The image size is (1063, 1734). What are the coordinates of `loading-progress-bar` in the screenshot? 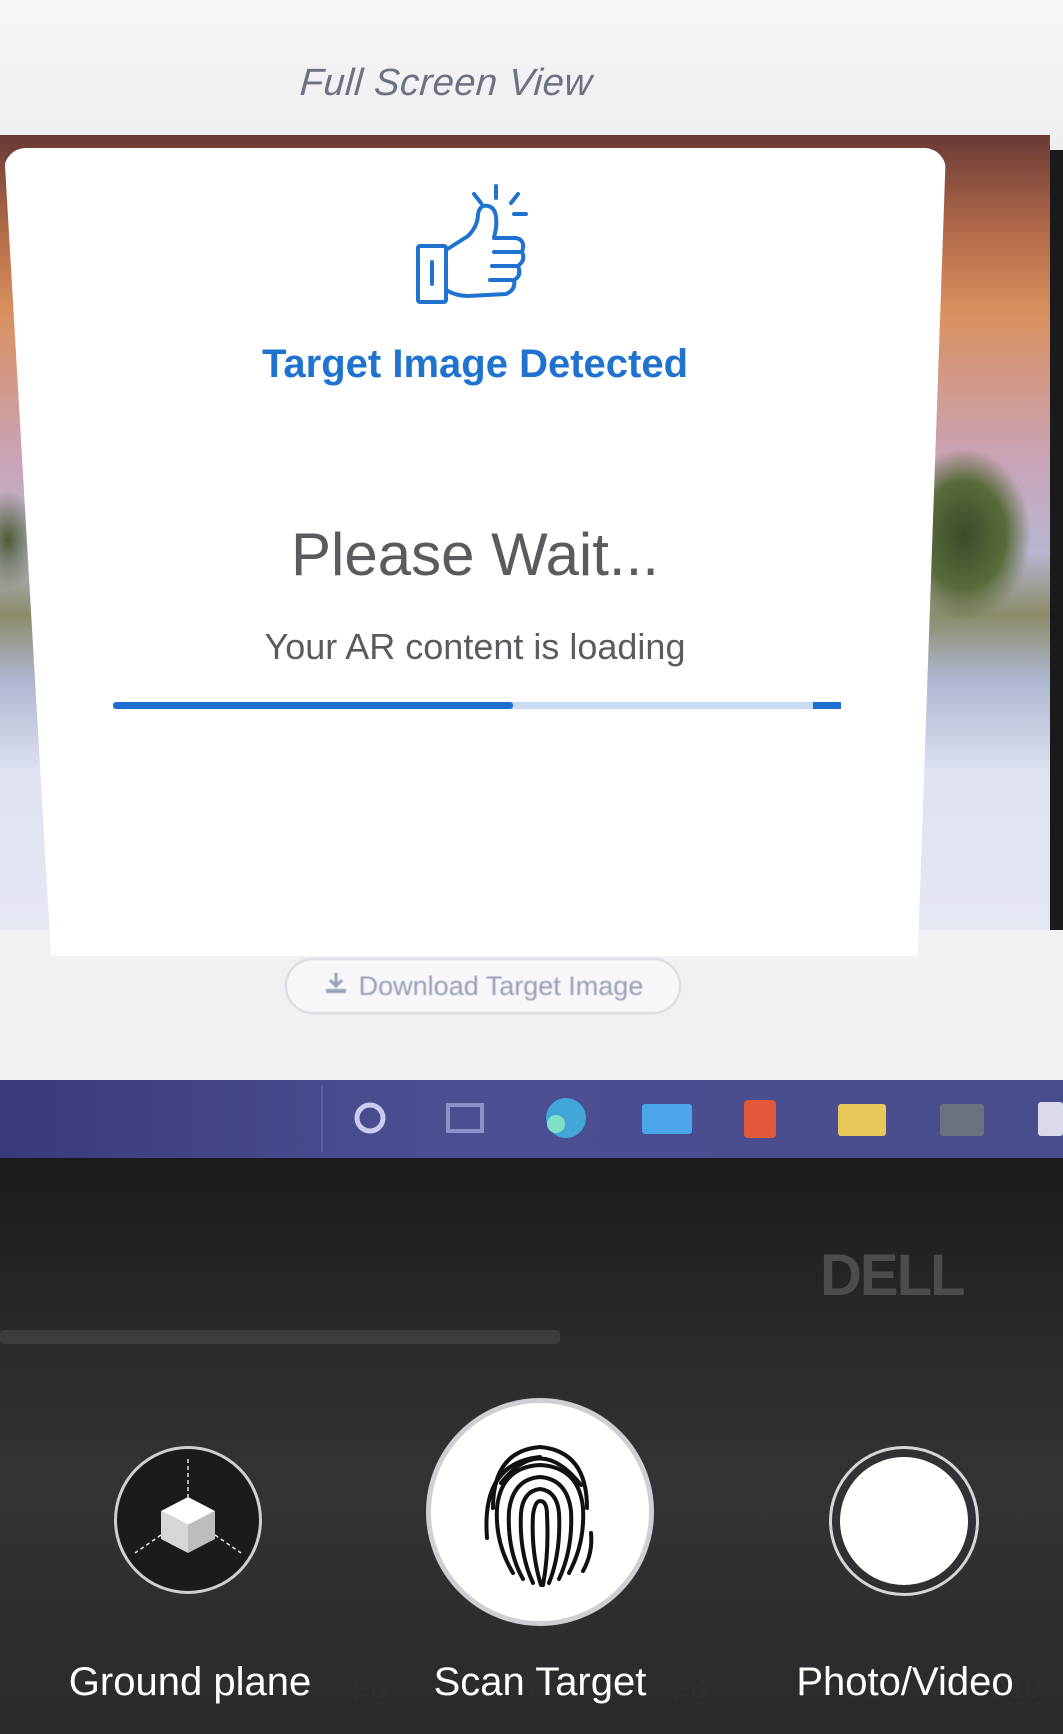 It's located at (477, 705).